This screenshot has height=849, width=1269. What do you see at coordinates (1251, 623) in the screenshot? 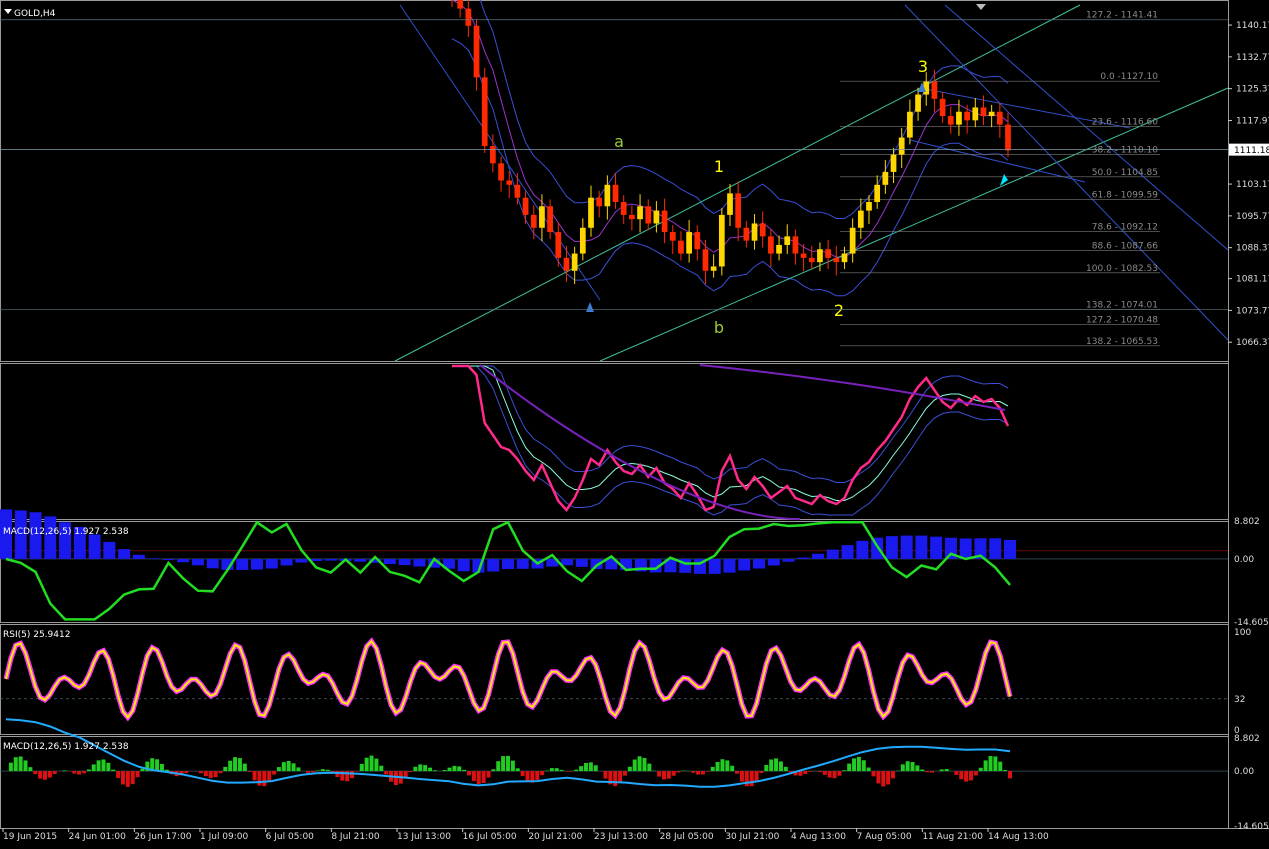
I see `macd1-tick-label: -14.605` at bounding box center [1251, 623].